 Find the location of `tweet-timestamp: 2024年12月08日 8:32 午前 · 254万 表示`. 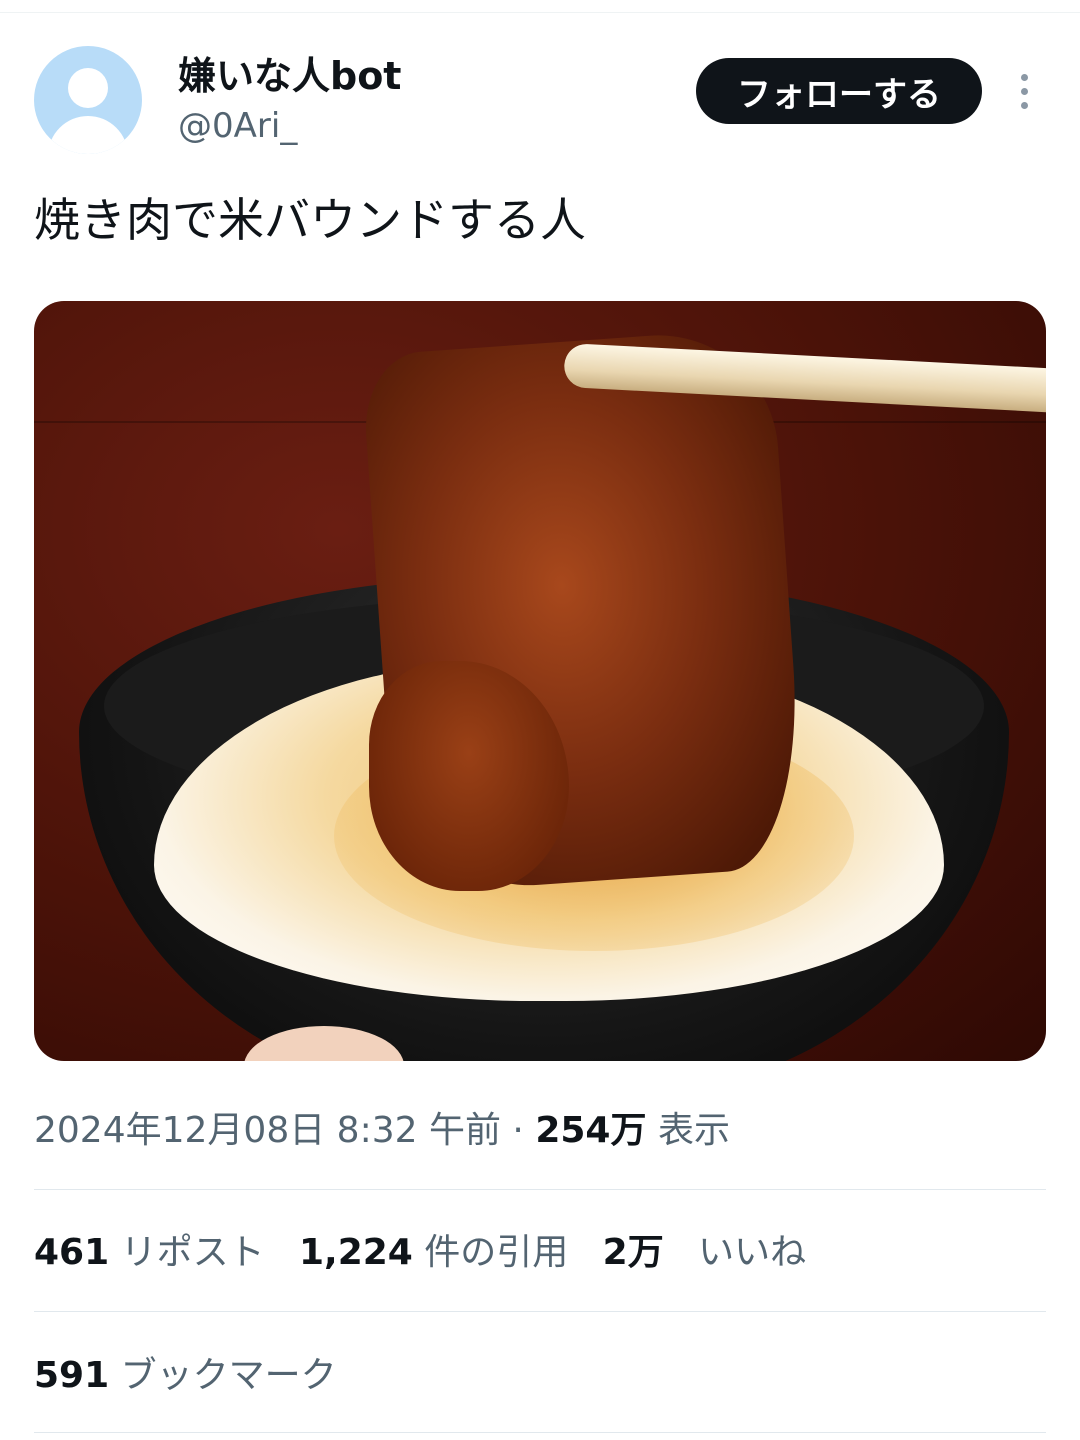

tweet-timestamp: 2024年12月08日 8:32 午前 · 254万 表示 is located at coordinates (382, 1131).